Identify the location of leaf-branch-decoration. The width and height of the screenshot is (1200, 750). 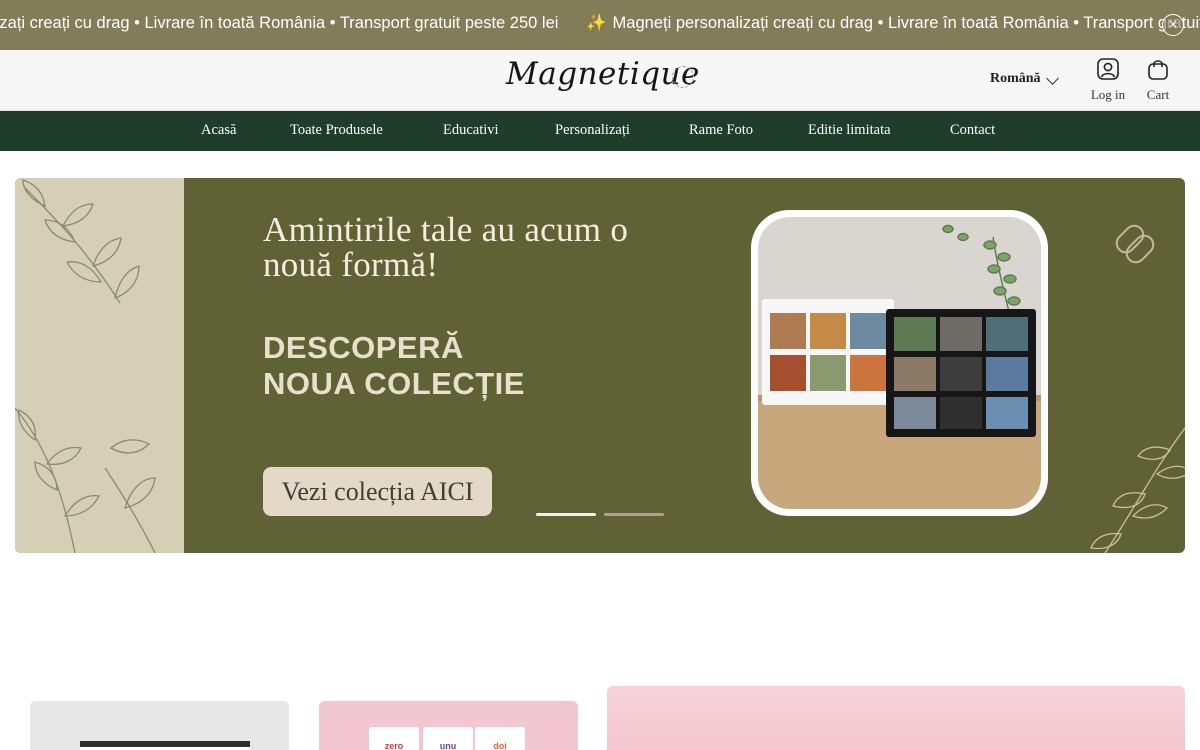
(85, 366).